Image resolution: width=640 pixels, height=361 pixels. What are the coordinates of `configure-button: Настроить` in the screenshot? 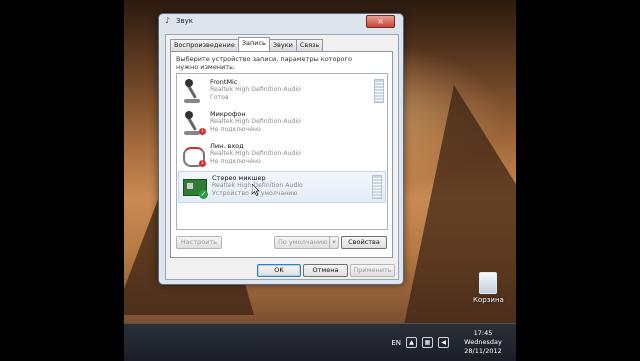 It's located at (199, 242).